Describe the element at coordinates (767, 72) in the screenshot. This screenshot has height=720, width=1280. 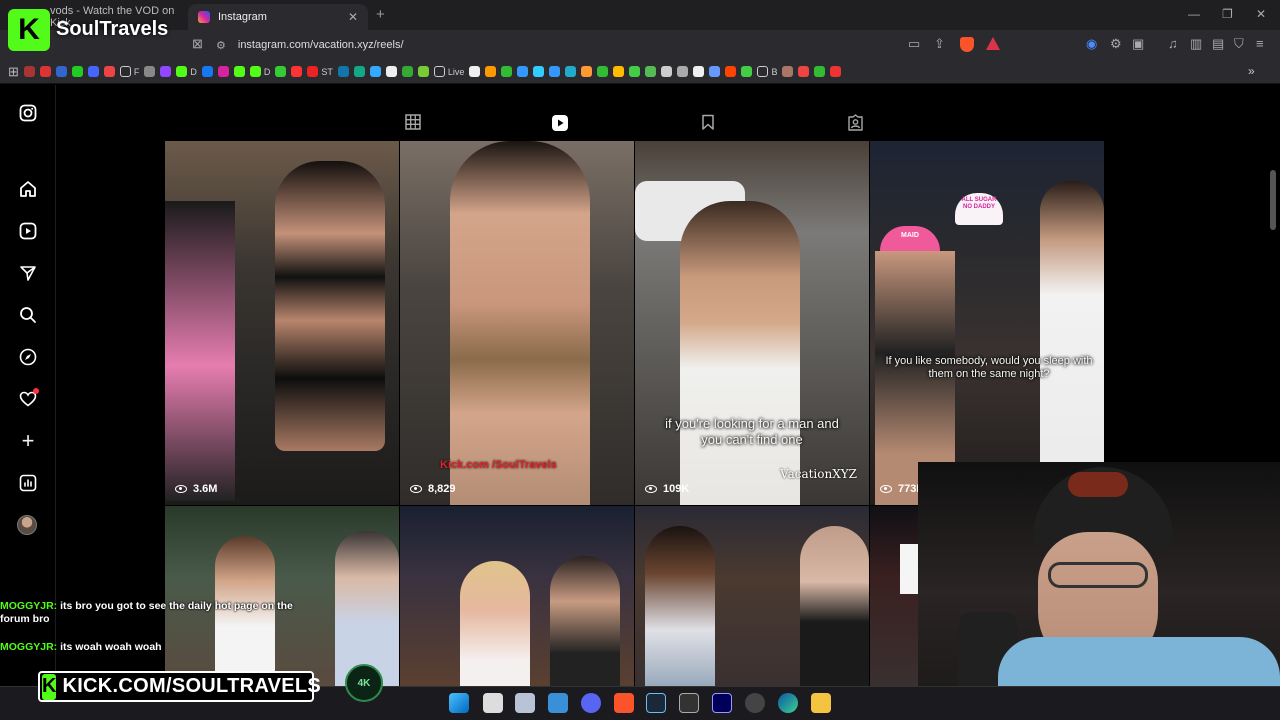
I see `bookmark-folder: B` at that location.